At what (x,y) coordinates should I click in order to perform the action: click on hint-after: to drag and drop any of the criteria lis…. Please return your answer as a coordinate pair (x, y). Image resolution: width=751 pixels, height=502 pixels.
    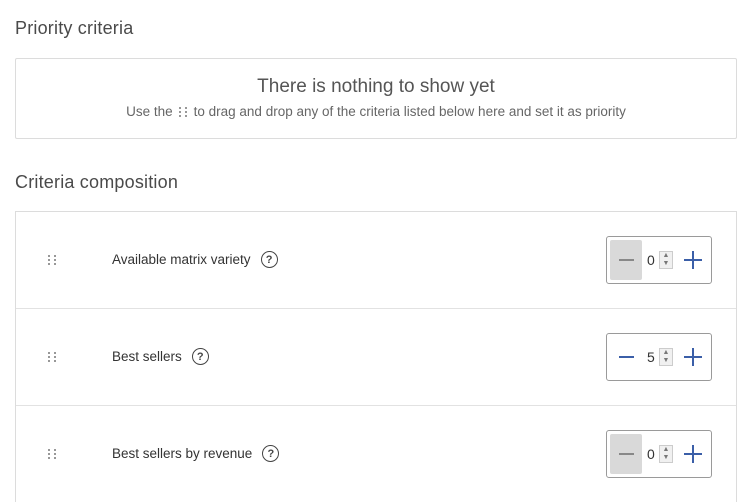
    Looking at the image, I should click on (409, 111).